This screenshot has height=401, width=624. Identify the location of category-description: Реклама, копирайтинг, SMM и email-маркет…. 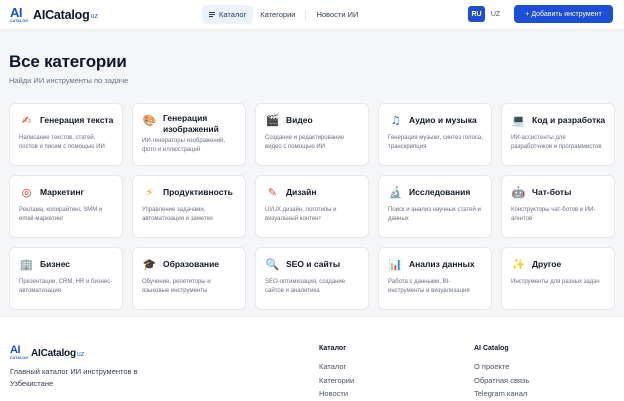
(61, 214).